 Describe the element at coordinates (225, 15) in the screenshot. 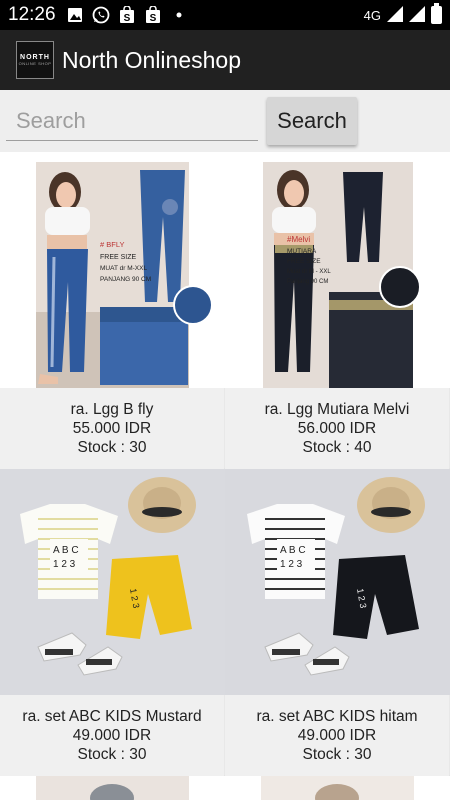

I see `status-bar: 12:26 S S 4G` at that location.